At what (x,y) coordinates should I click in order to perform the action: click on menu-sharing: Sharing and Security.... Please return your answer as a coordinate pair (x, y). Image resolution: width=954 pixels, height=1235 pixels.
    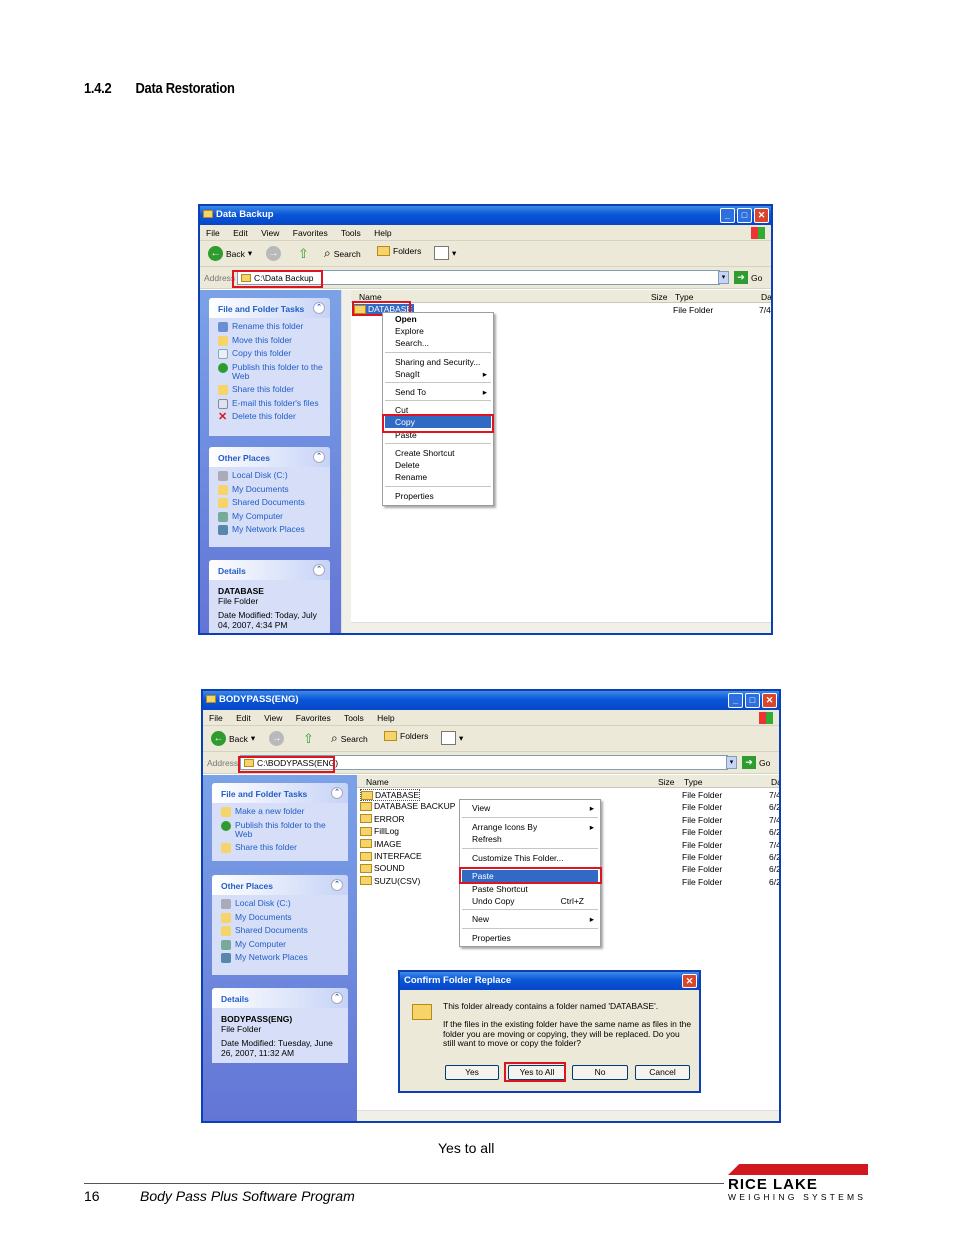
    Looking at the image, I should click on (437, 362).